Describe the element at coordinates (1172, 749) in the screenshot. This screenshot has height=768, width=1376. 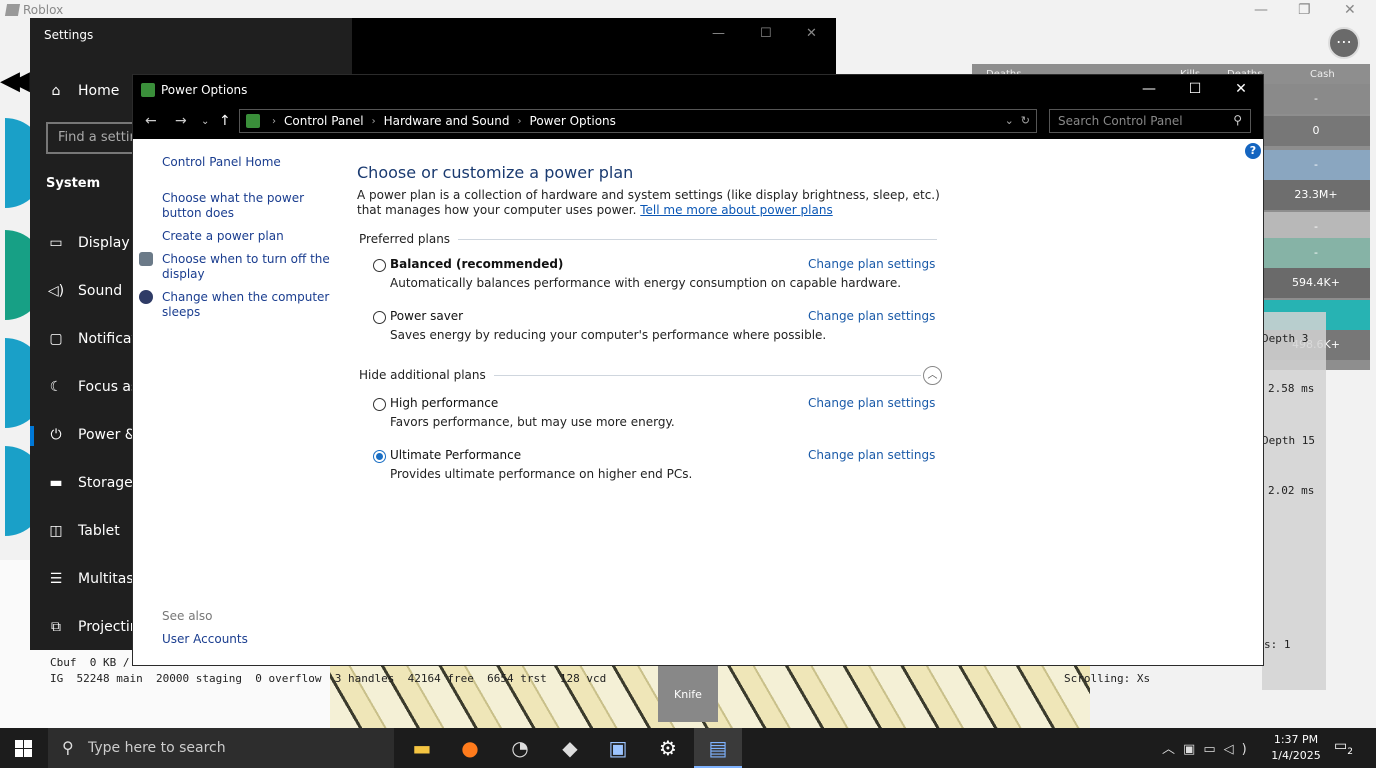
I see `show-hidden-icons-icon: ︿` at that location.